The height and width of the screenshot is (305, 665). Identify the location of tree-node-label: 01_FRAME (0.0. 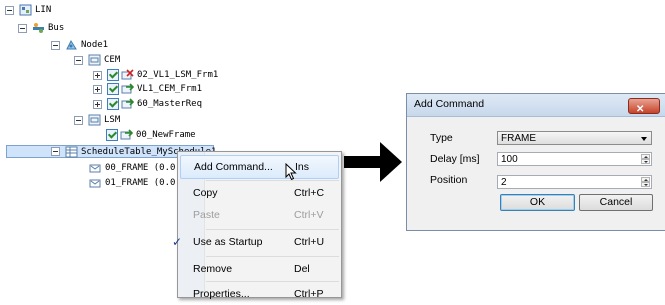
(140, 183).